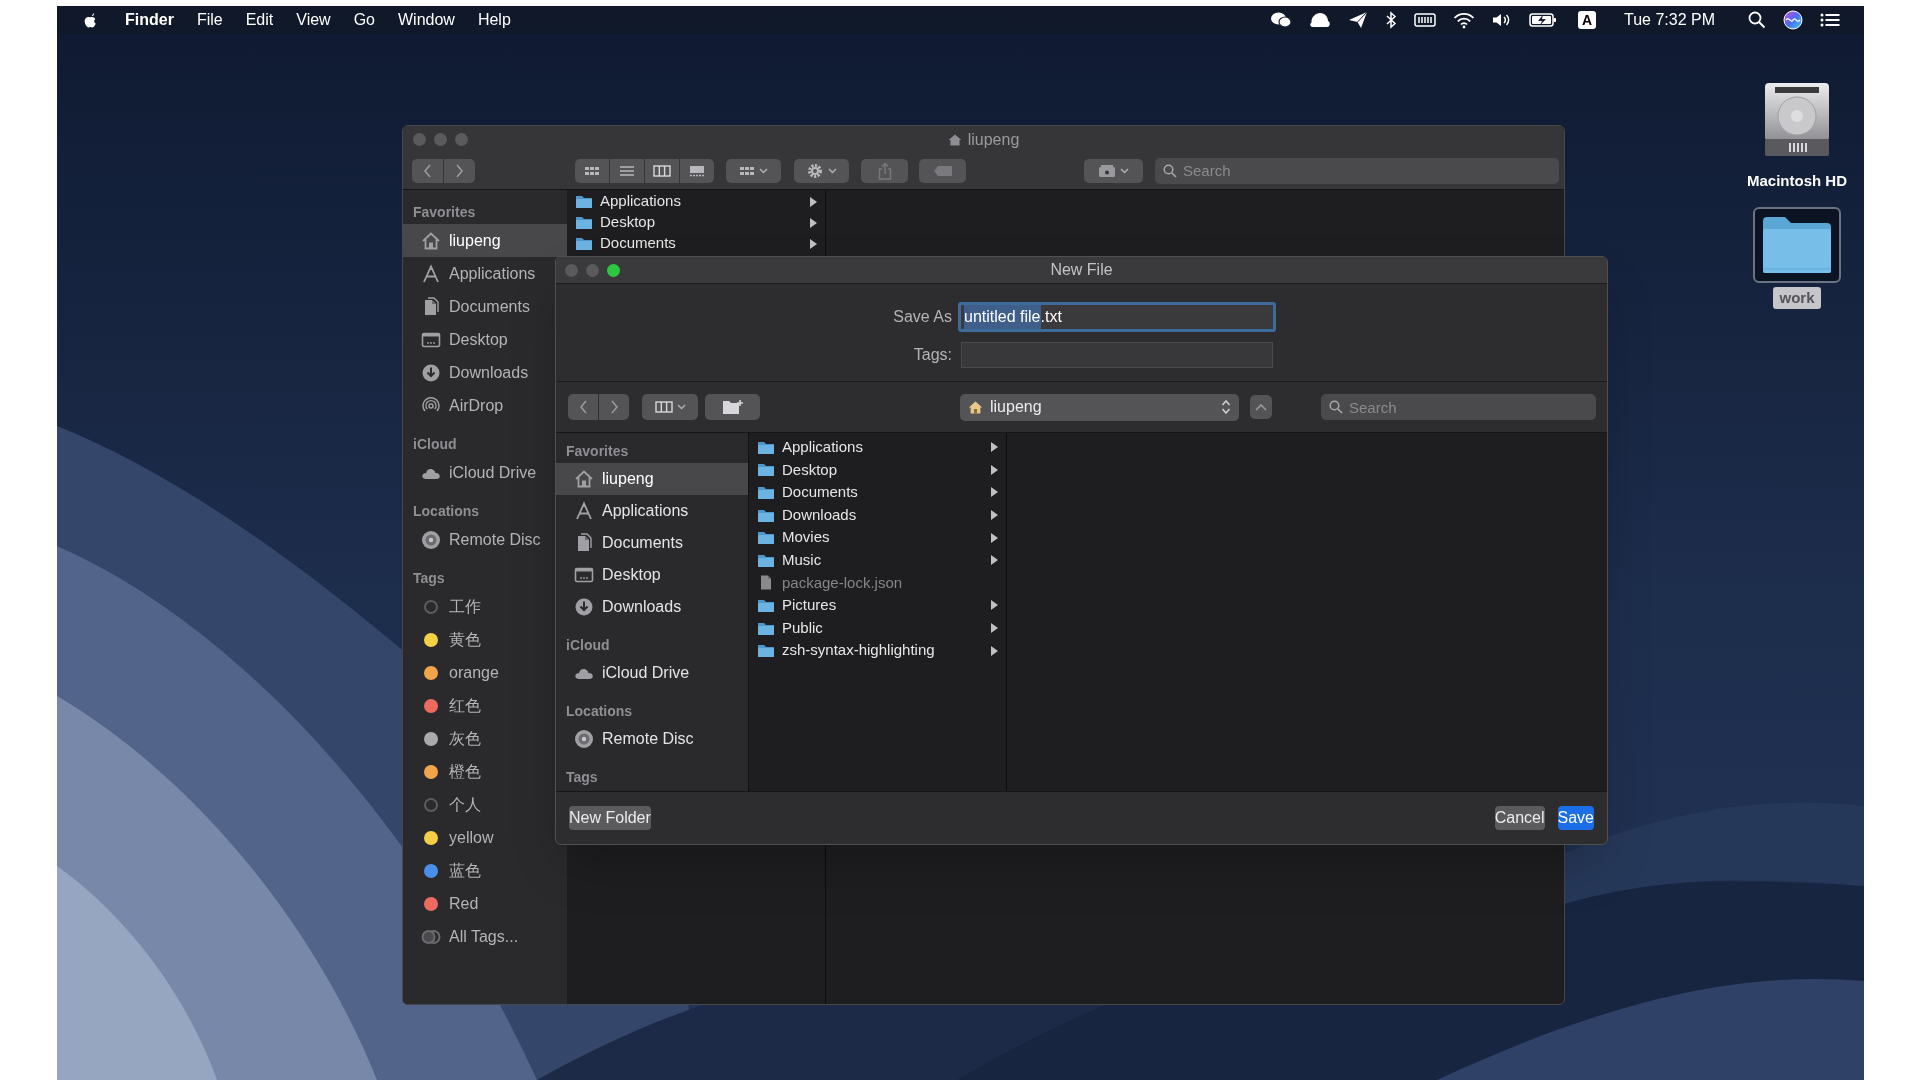 The height and width of the screenshot is (1080, 1920). Describe the element at coordinates (652, 511) in the screenshot. I see `sidebar-item: Applications` at that location.